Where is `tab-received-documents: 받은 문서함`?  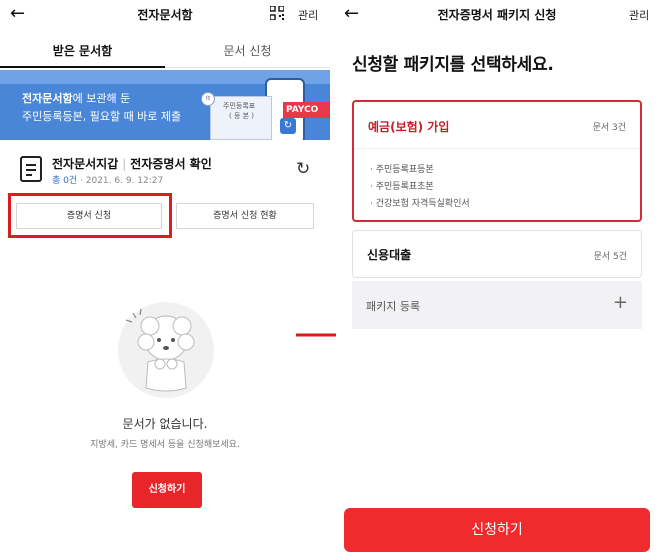 tab-received-documents: 받은 문서함 is located at coordinates (82, 53).